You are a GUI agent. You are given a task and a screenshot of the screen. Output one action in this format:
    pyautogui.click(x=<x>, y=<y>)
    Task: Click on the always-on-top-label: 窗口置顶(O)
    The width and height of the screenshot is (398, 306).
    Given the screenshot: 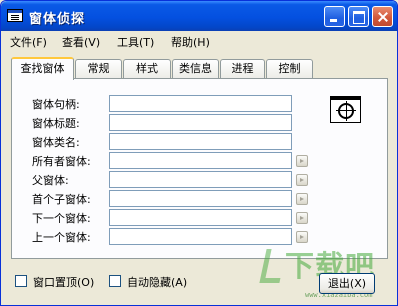 What is the action you would take?
    pyautogui.click(x=64, y=282)
    